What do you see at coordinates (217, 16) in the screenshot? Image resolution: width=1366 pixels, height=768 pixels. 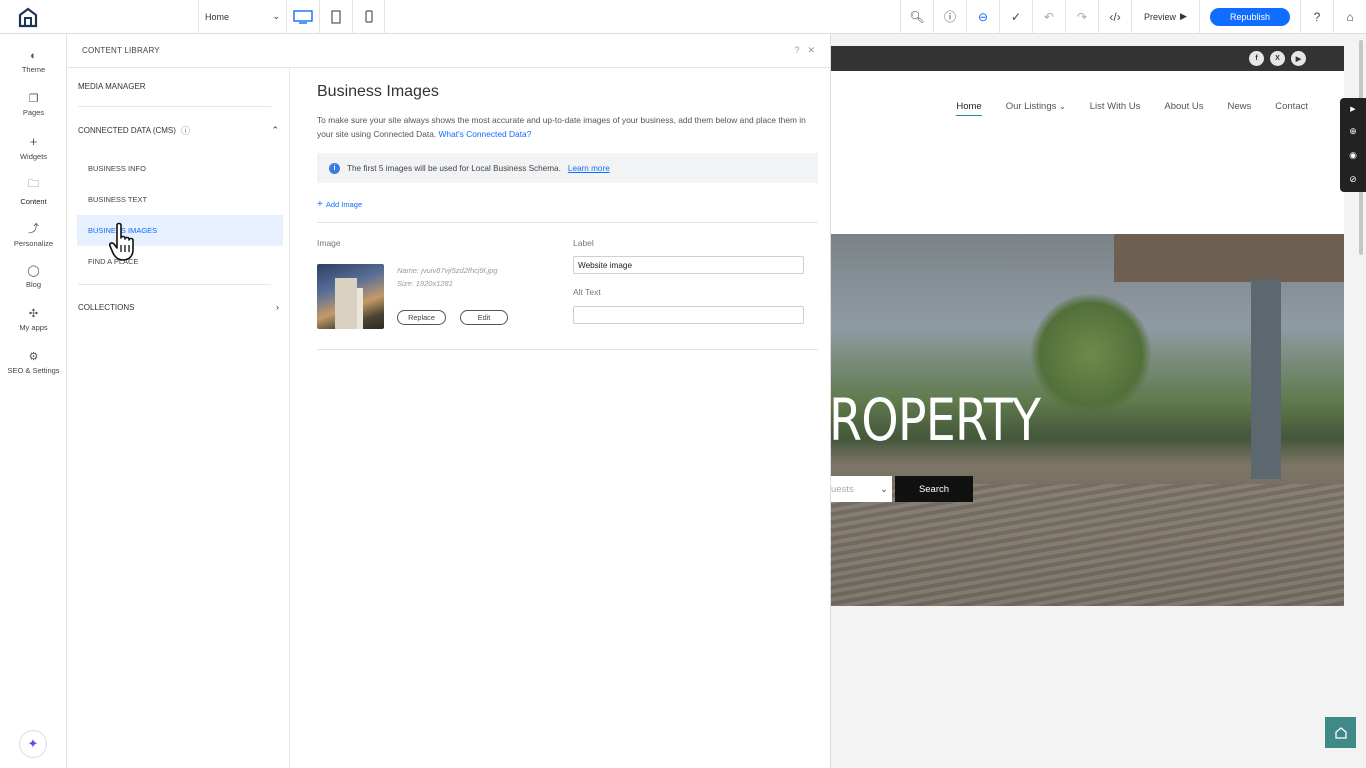 I see `page-select-value: Home` at bounding box center [217, 16].